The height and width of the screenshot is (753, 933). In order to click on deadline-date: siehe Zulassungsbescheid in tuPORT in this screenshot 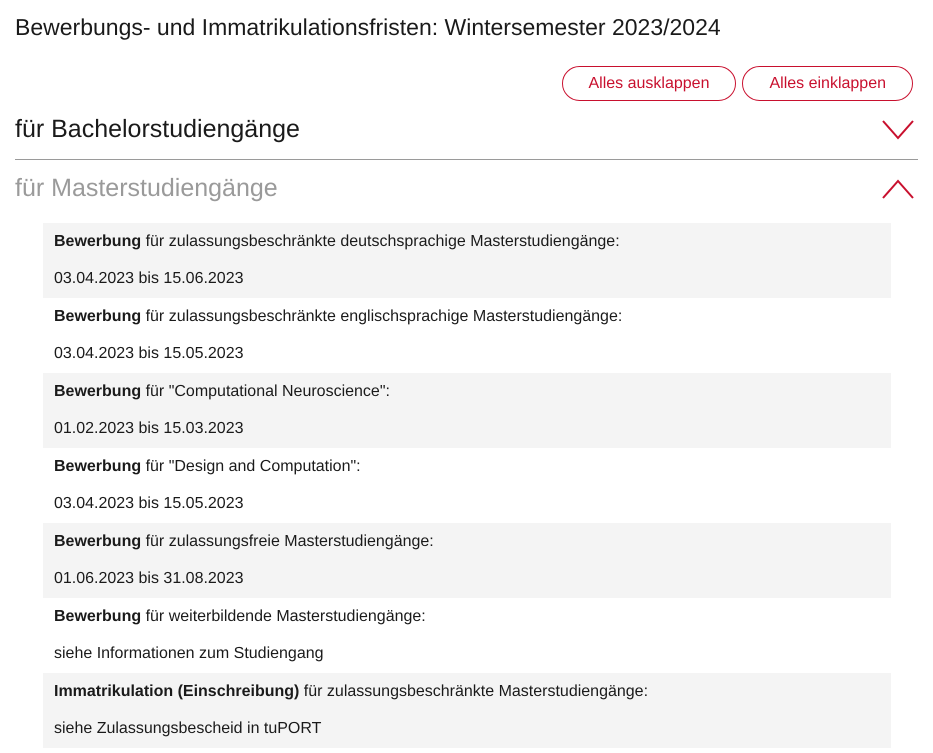, I will do `click(188, 729)`.